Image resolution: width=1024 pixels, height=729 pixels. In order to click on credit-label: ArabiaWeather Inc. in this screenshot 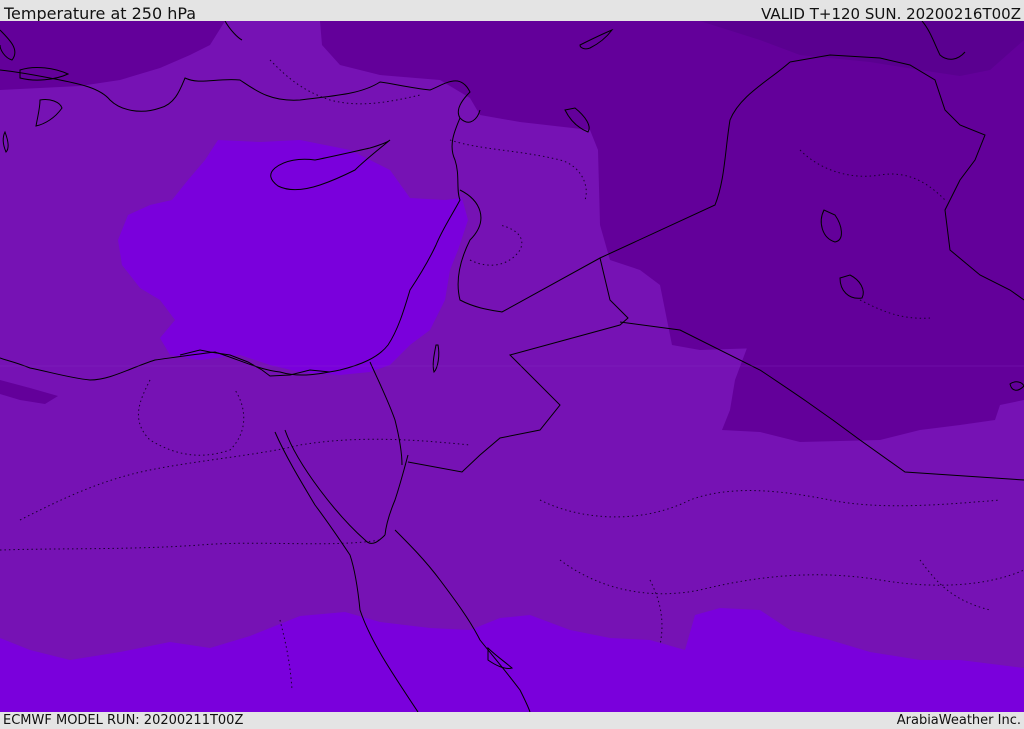, I will do `click(958, 720)`.